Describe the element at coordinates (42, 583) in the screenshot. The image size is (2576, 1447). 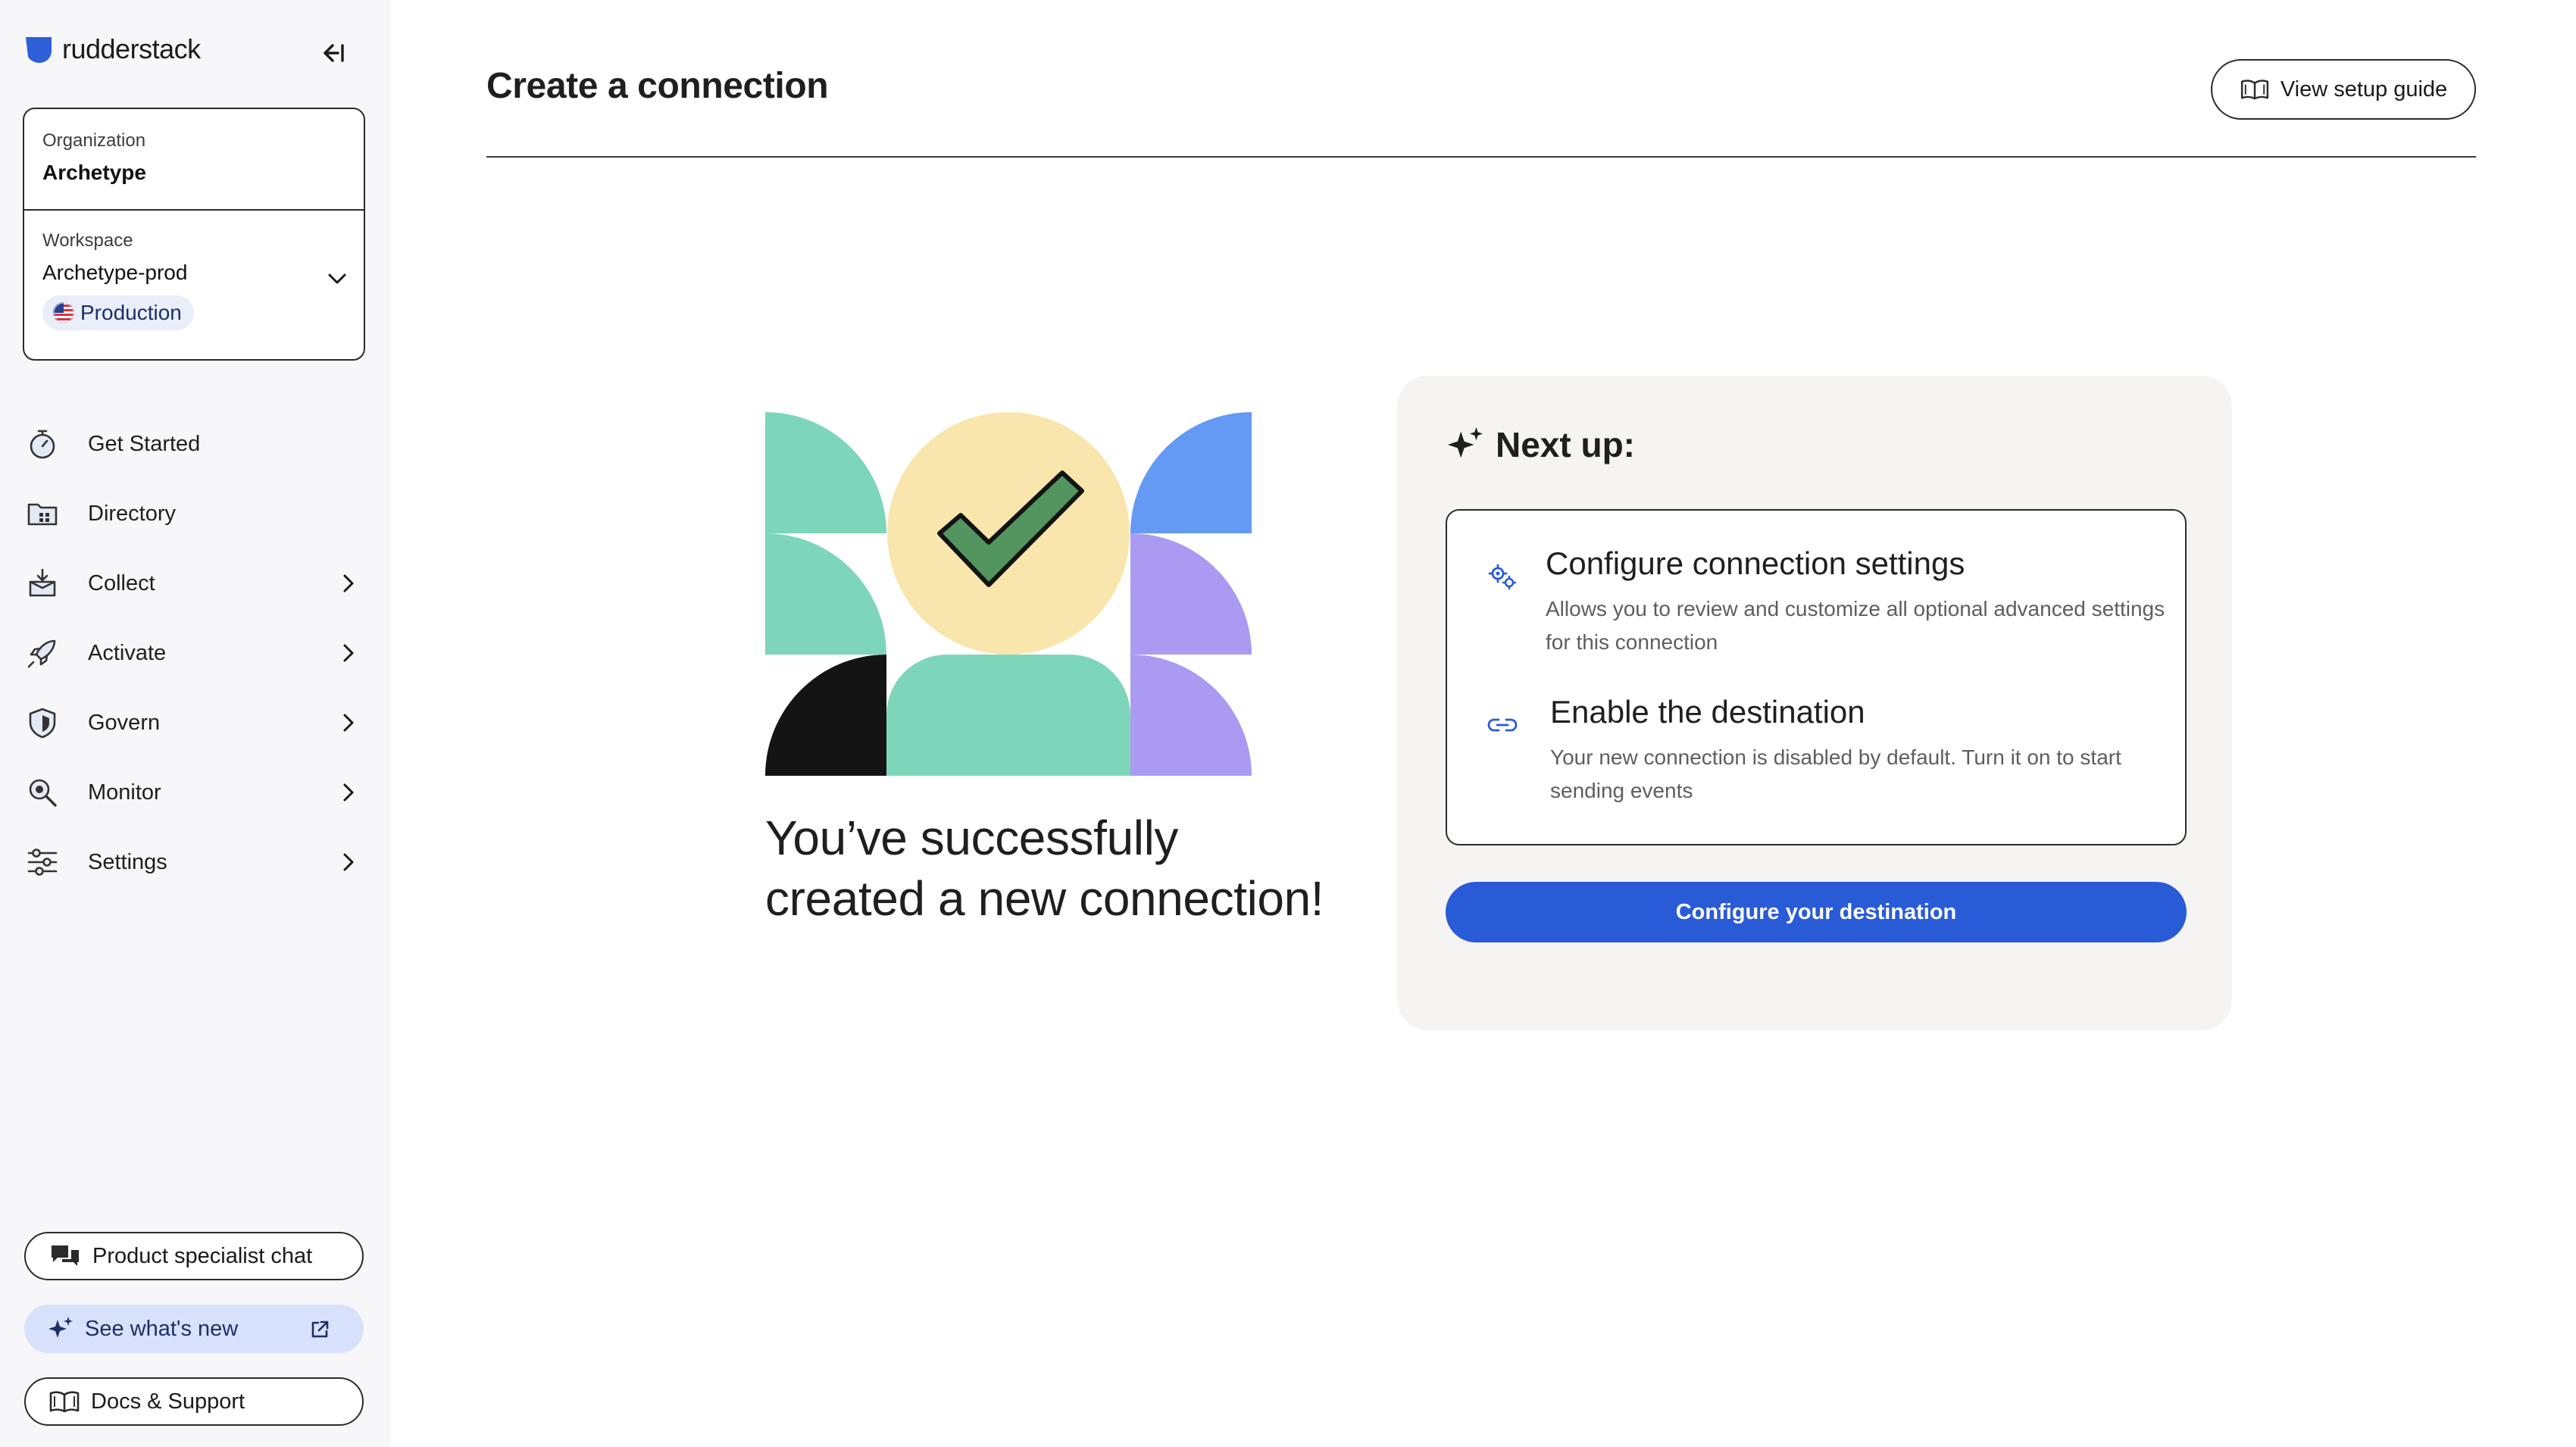
I see `inbox-icon` at that location.